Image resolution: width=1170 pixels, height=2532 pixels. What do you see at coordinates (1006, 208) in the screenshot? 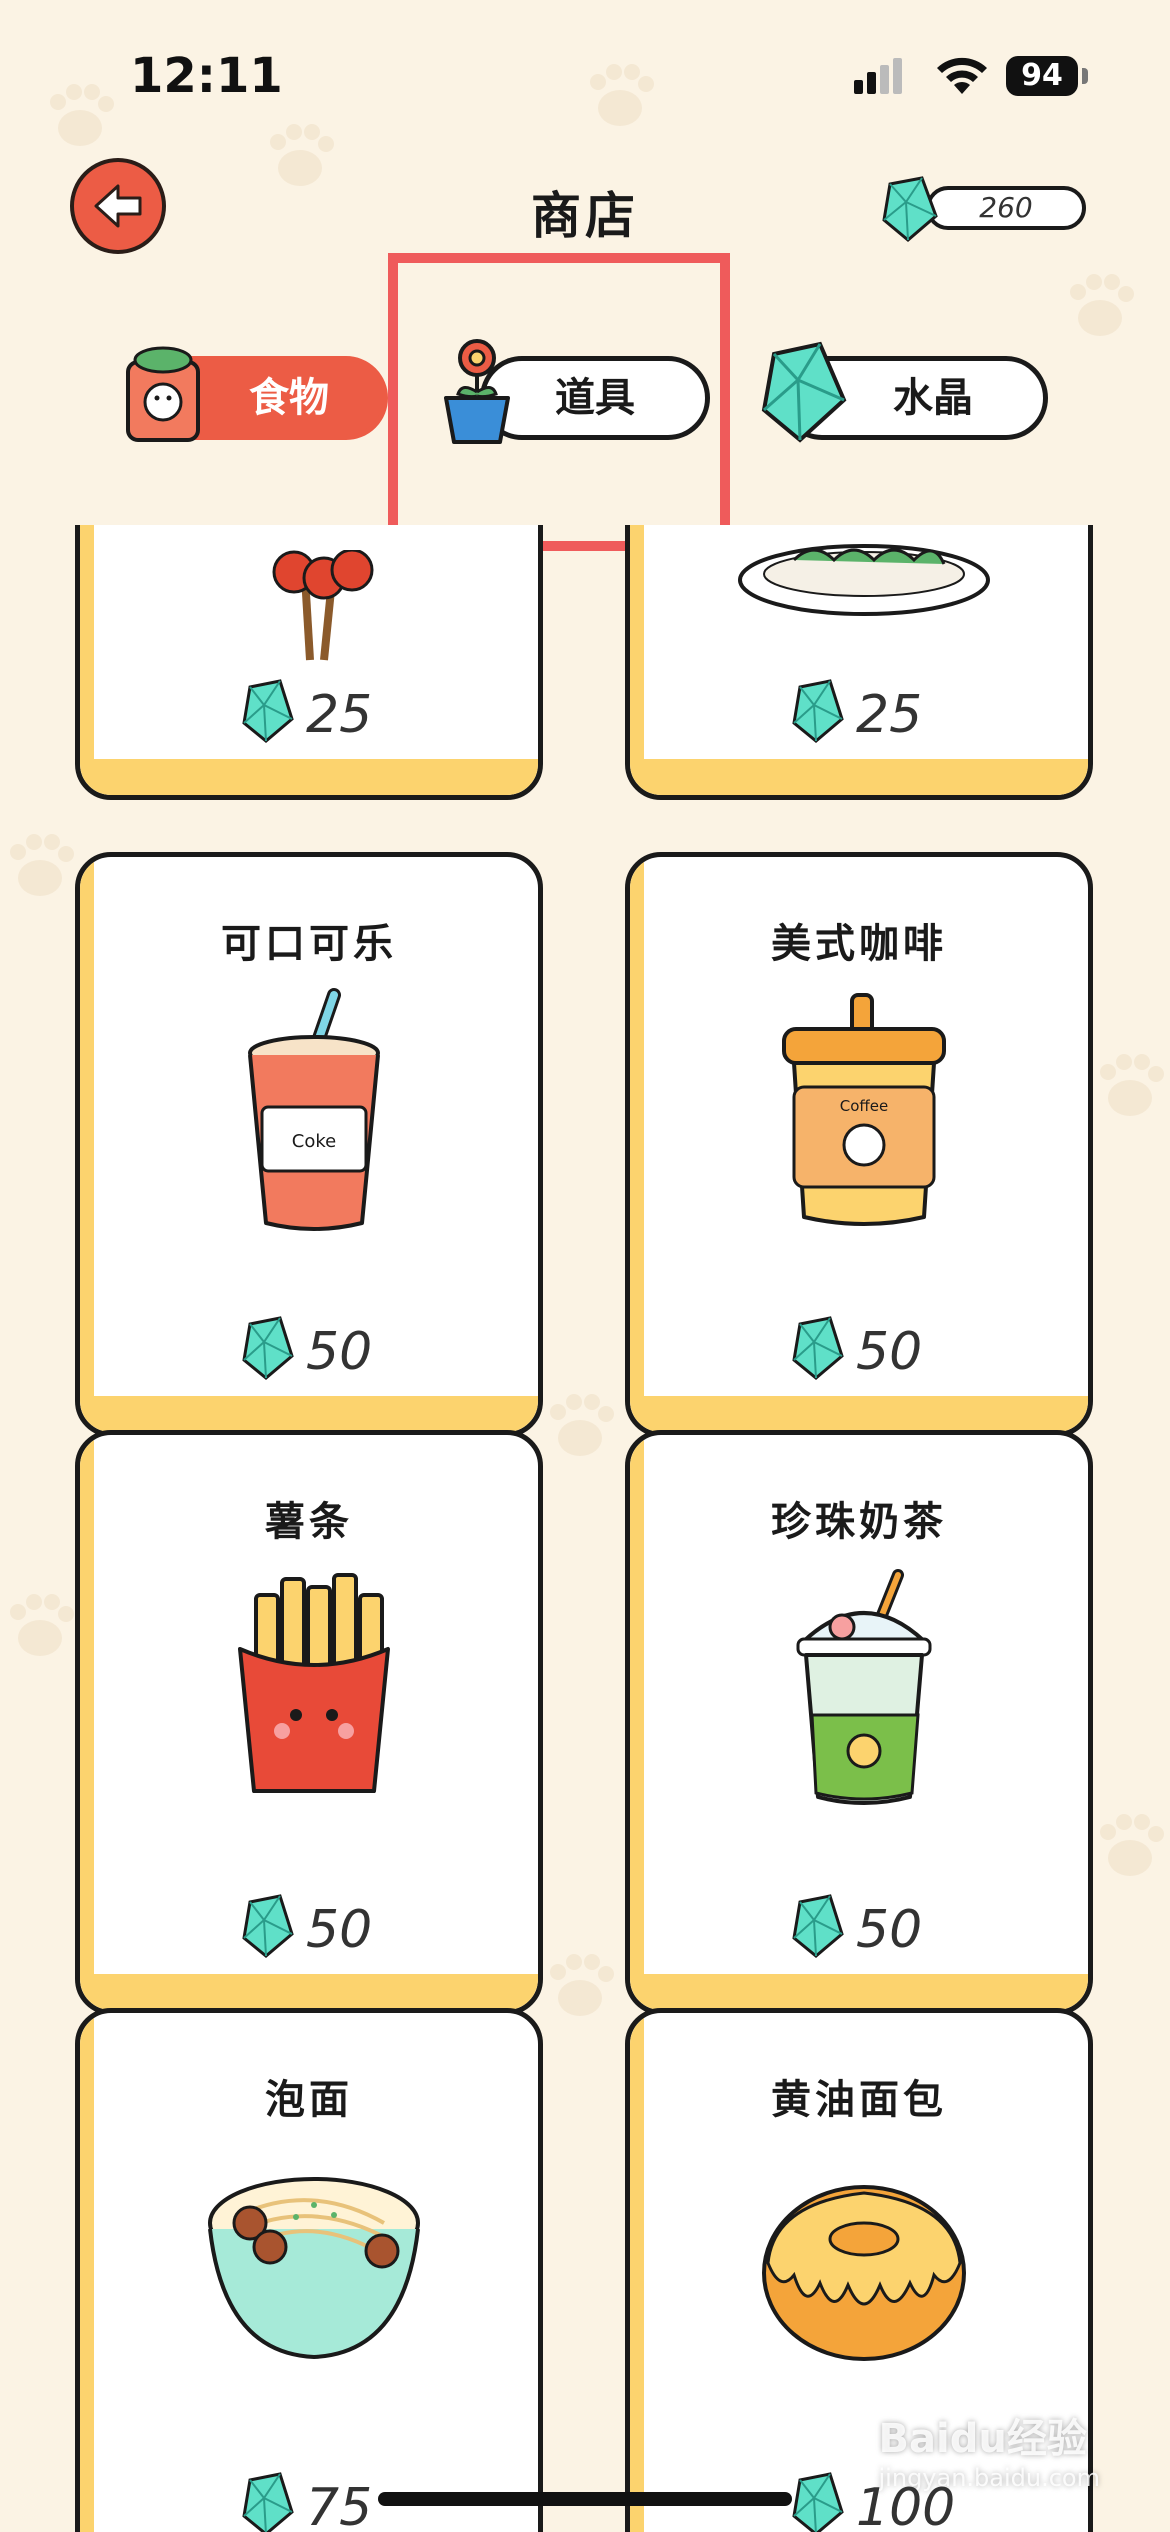
I see `gem-balance-value: 260` at bounding box center [1006, 208].